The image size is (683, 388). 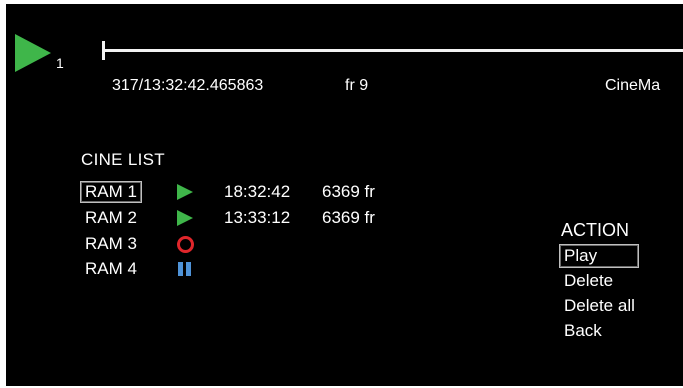 What do you see at coordinates (246, 244) in the screenshot?
I see `cine-list-item-ram-3: RAM 3` at bounding box center [246, 244].